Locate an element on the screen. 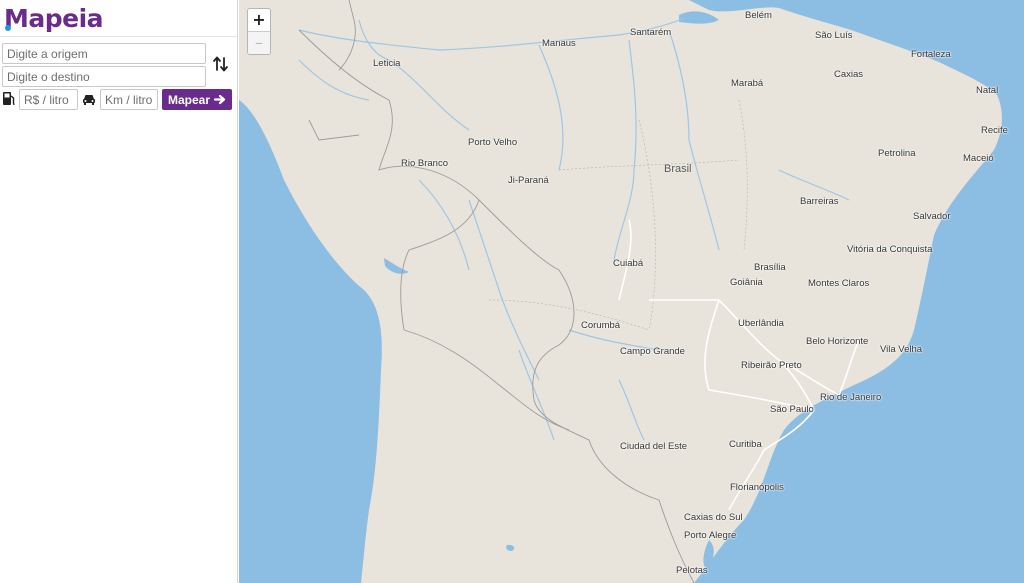 The height and width of the screenshot is (583, 1024). city-label: São Paulo is located at coordinates (792, 409).